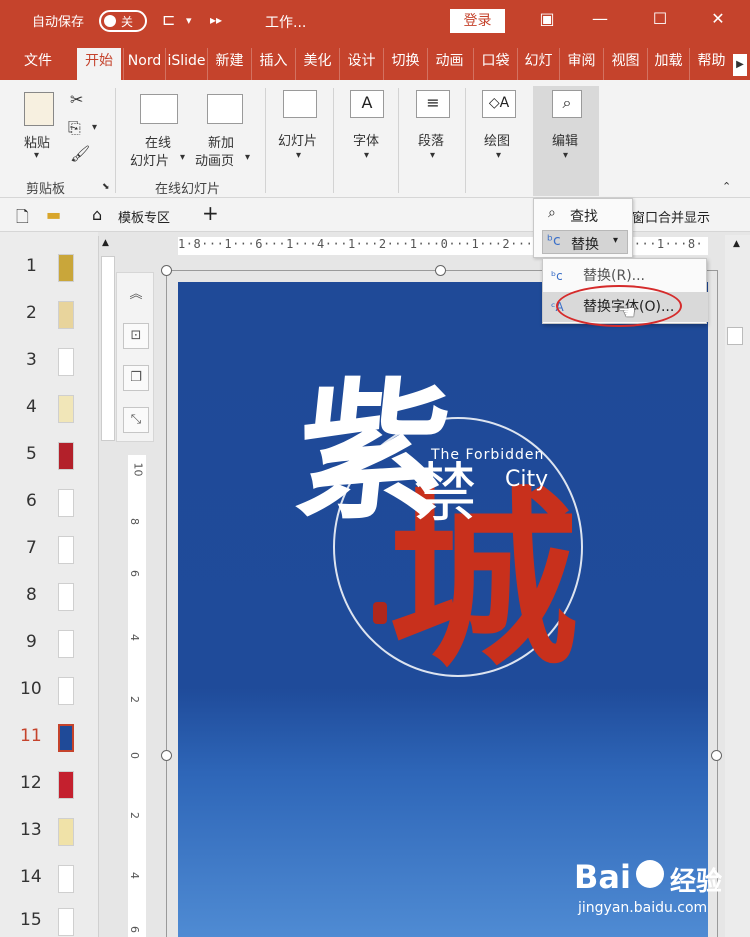 This screenshot has height=937, width=750. I want to click on thumbnail-item: 1, so click(49, 273).